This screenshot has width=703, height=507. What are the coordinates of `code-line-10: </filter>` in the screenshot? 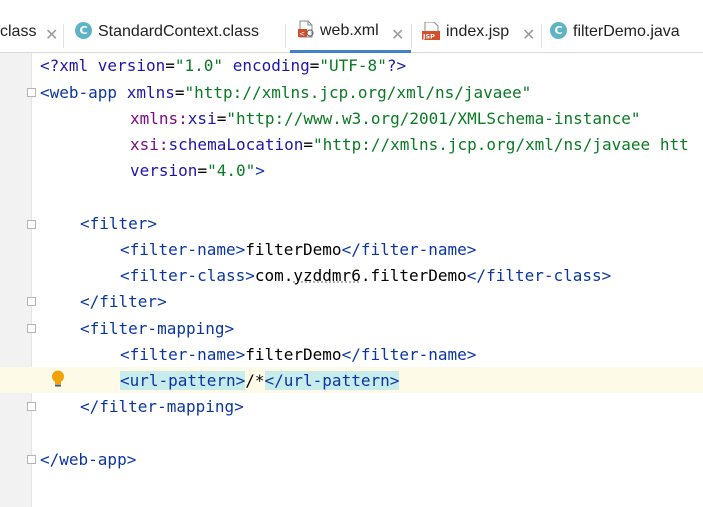 It's located at (123, 301).